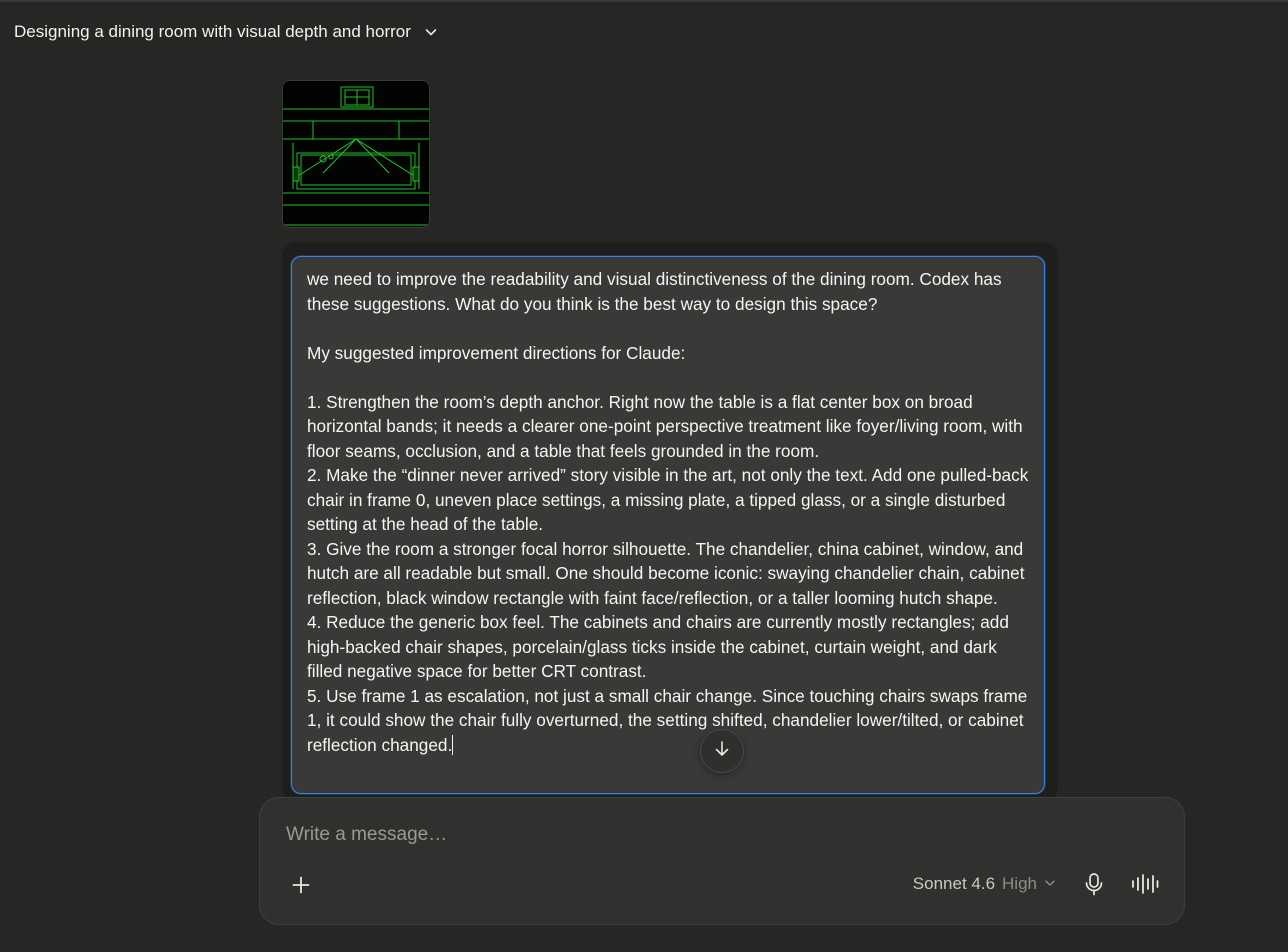 This screenshot has width=1288, height=952. What do you see at coordinates (722, 861) in the screenshot?
I see `message-composer: Sonnet 4.6 High` at bounding box center [722, 861].